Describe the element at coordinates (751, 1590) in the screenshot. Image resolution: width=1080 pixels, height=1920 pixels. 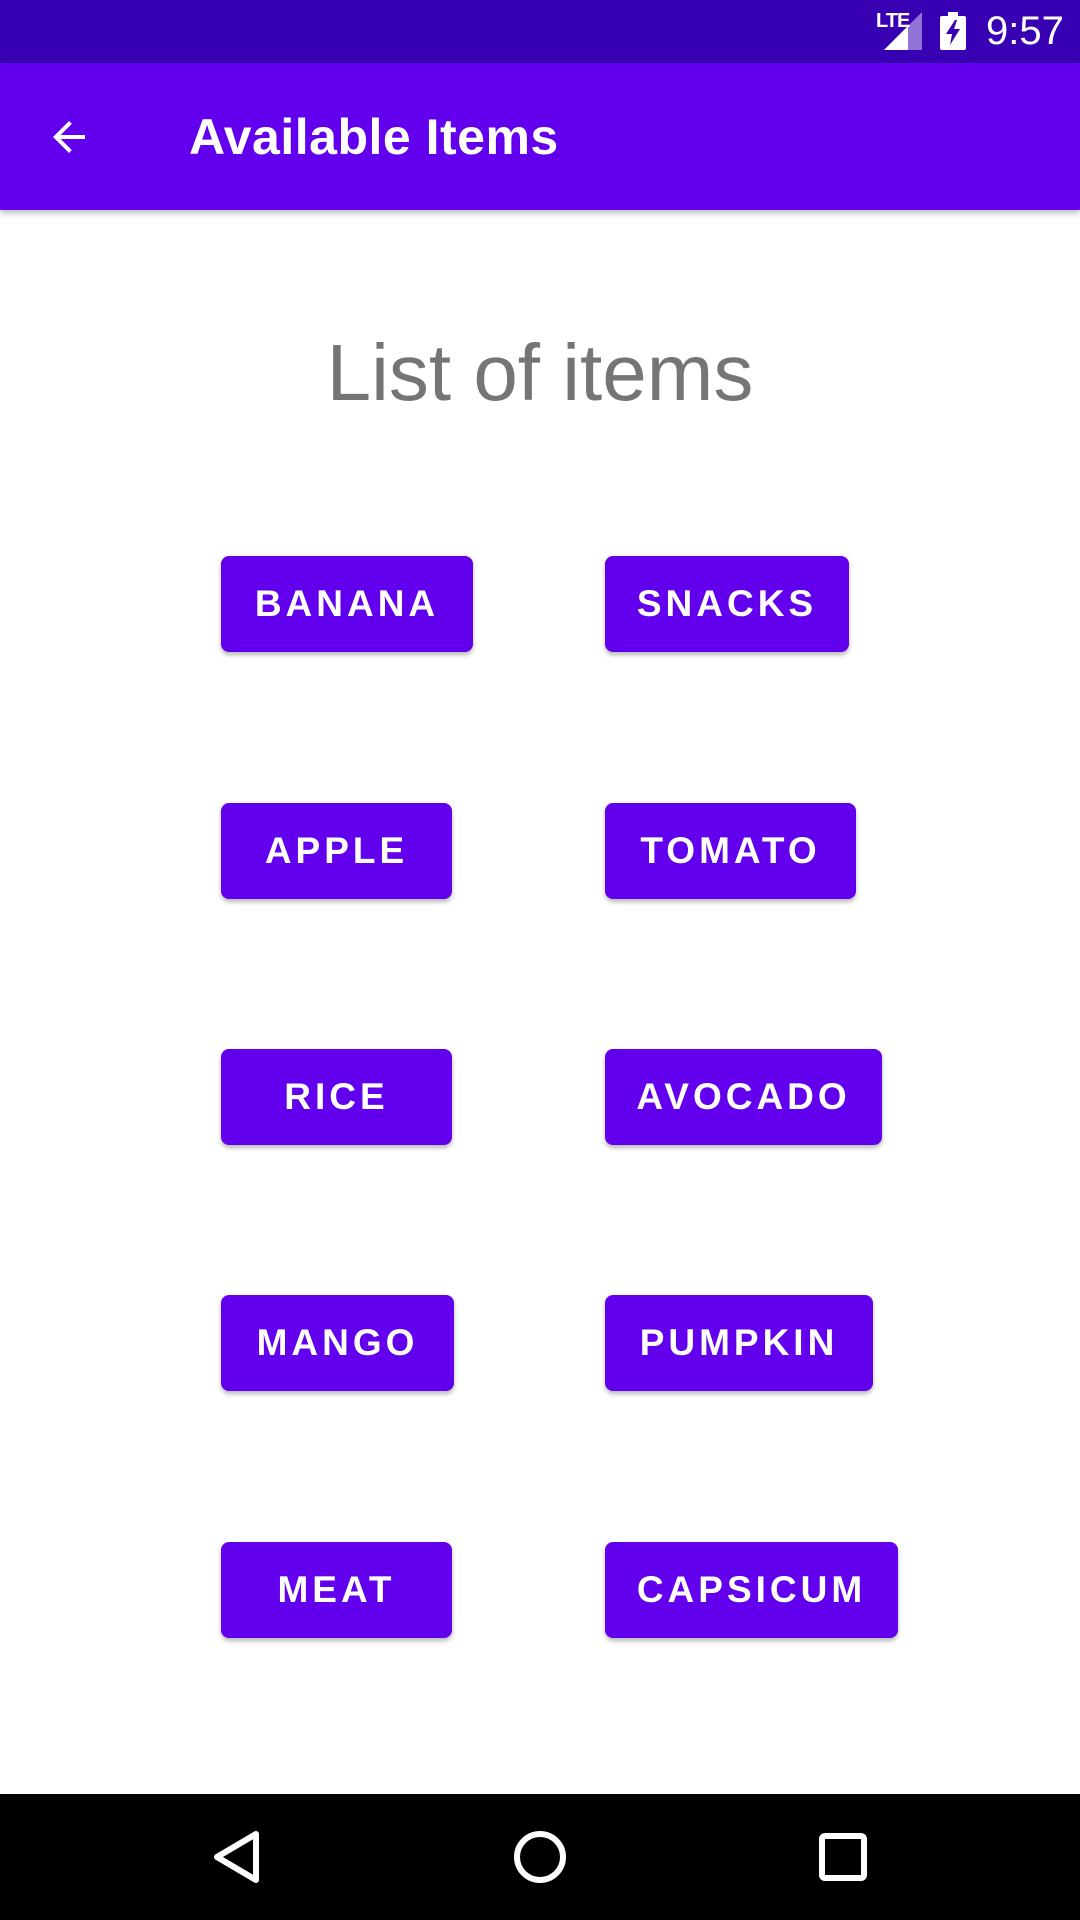
I see `item-button-capsicum: CAPSICUM` at that location.